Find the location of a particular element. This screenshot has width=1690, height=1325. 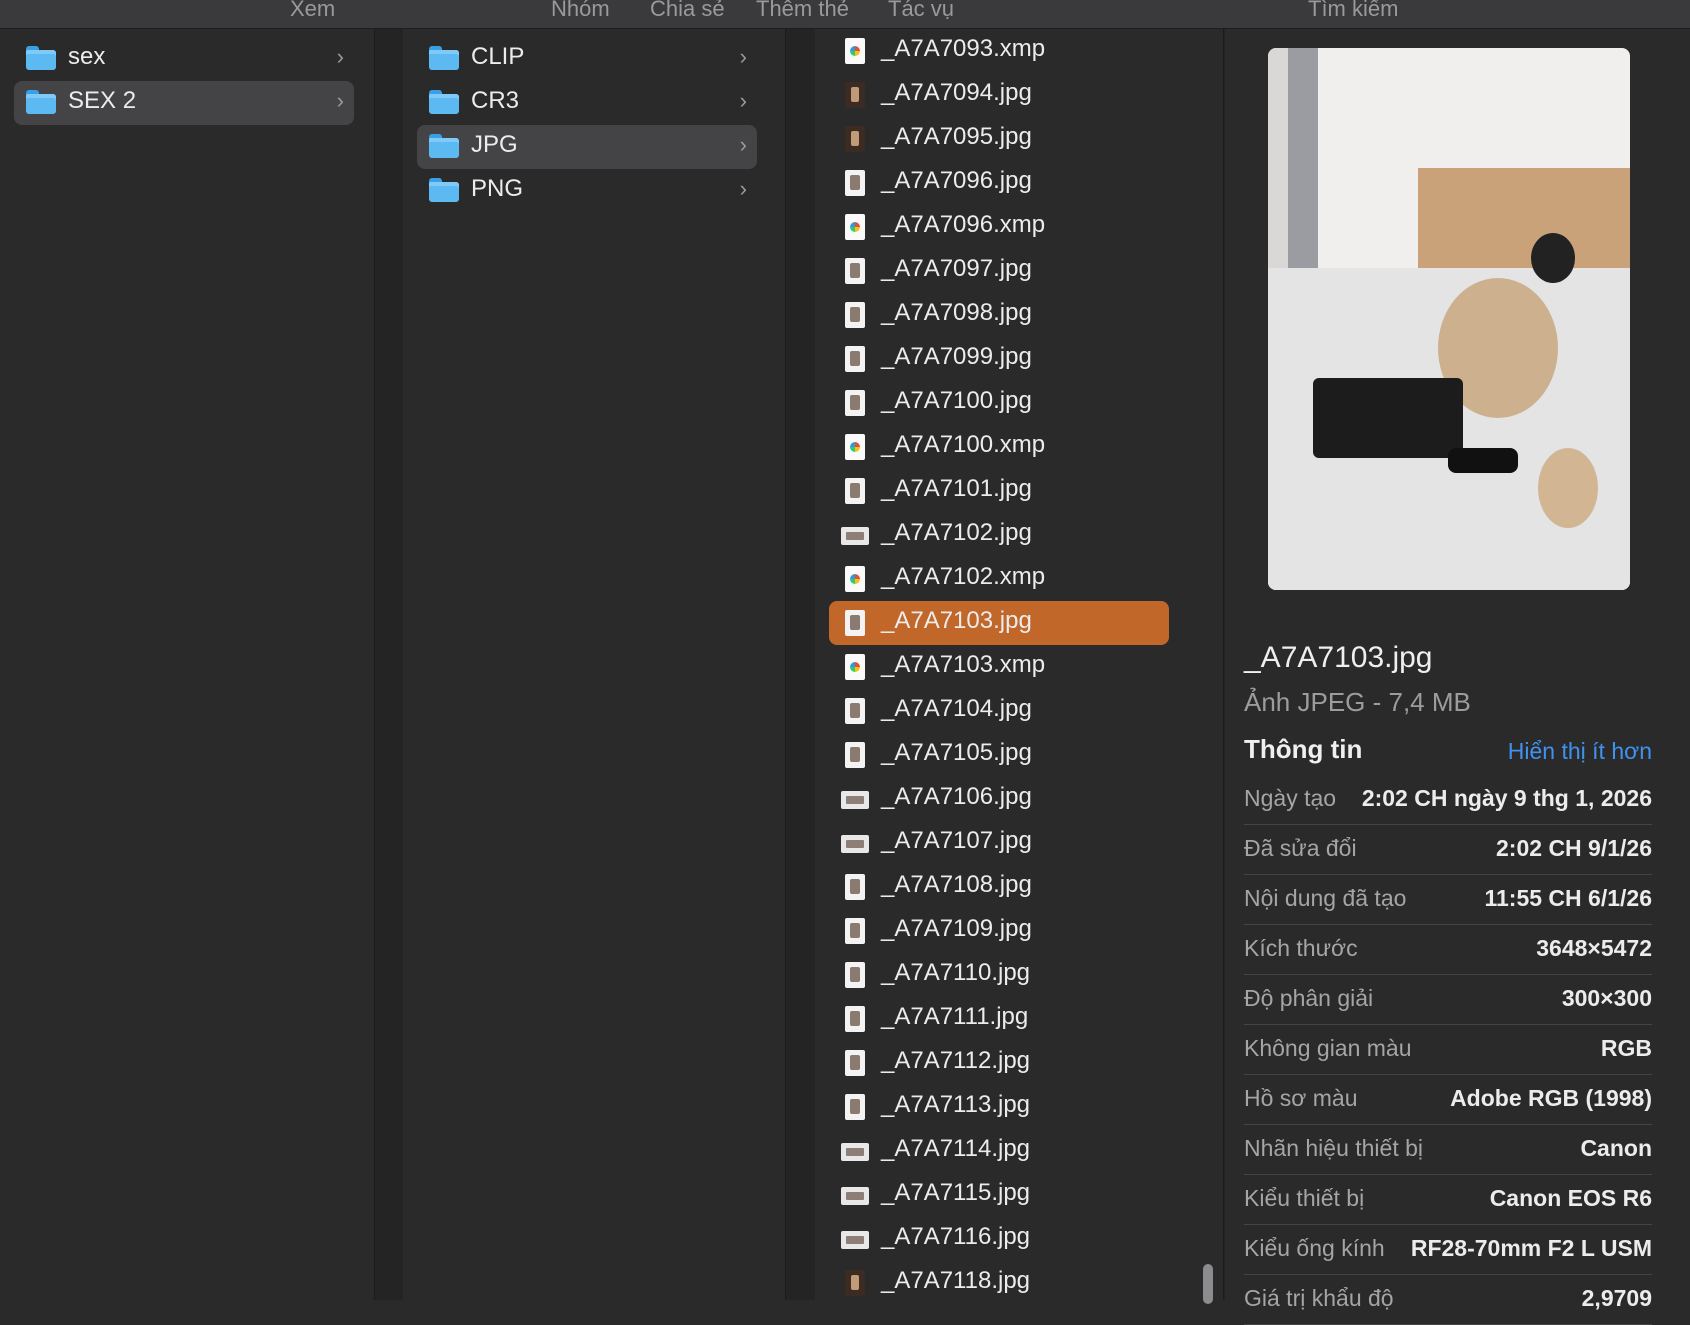

file-row: _A7A7116.jpg is located at coordinates (999, 1239).